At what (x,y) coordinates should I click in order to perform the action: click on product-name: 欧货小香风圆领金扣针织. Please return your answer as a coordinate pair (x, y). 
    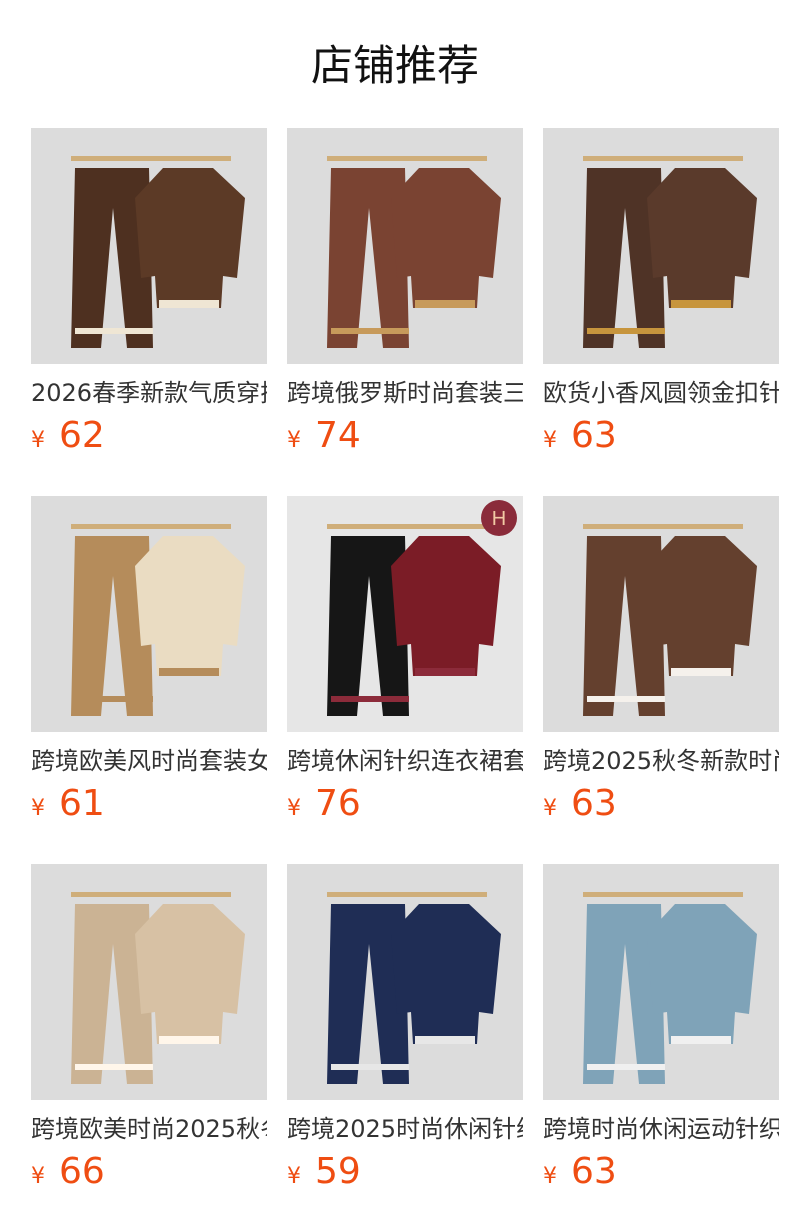
    Looking at the image, I should click on (661, 393).